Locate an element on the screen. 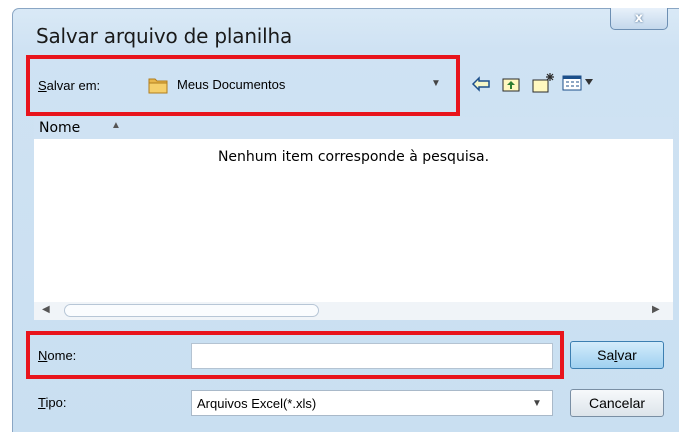  close-button: x is located at coordinates (639, 19).